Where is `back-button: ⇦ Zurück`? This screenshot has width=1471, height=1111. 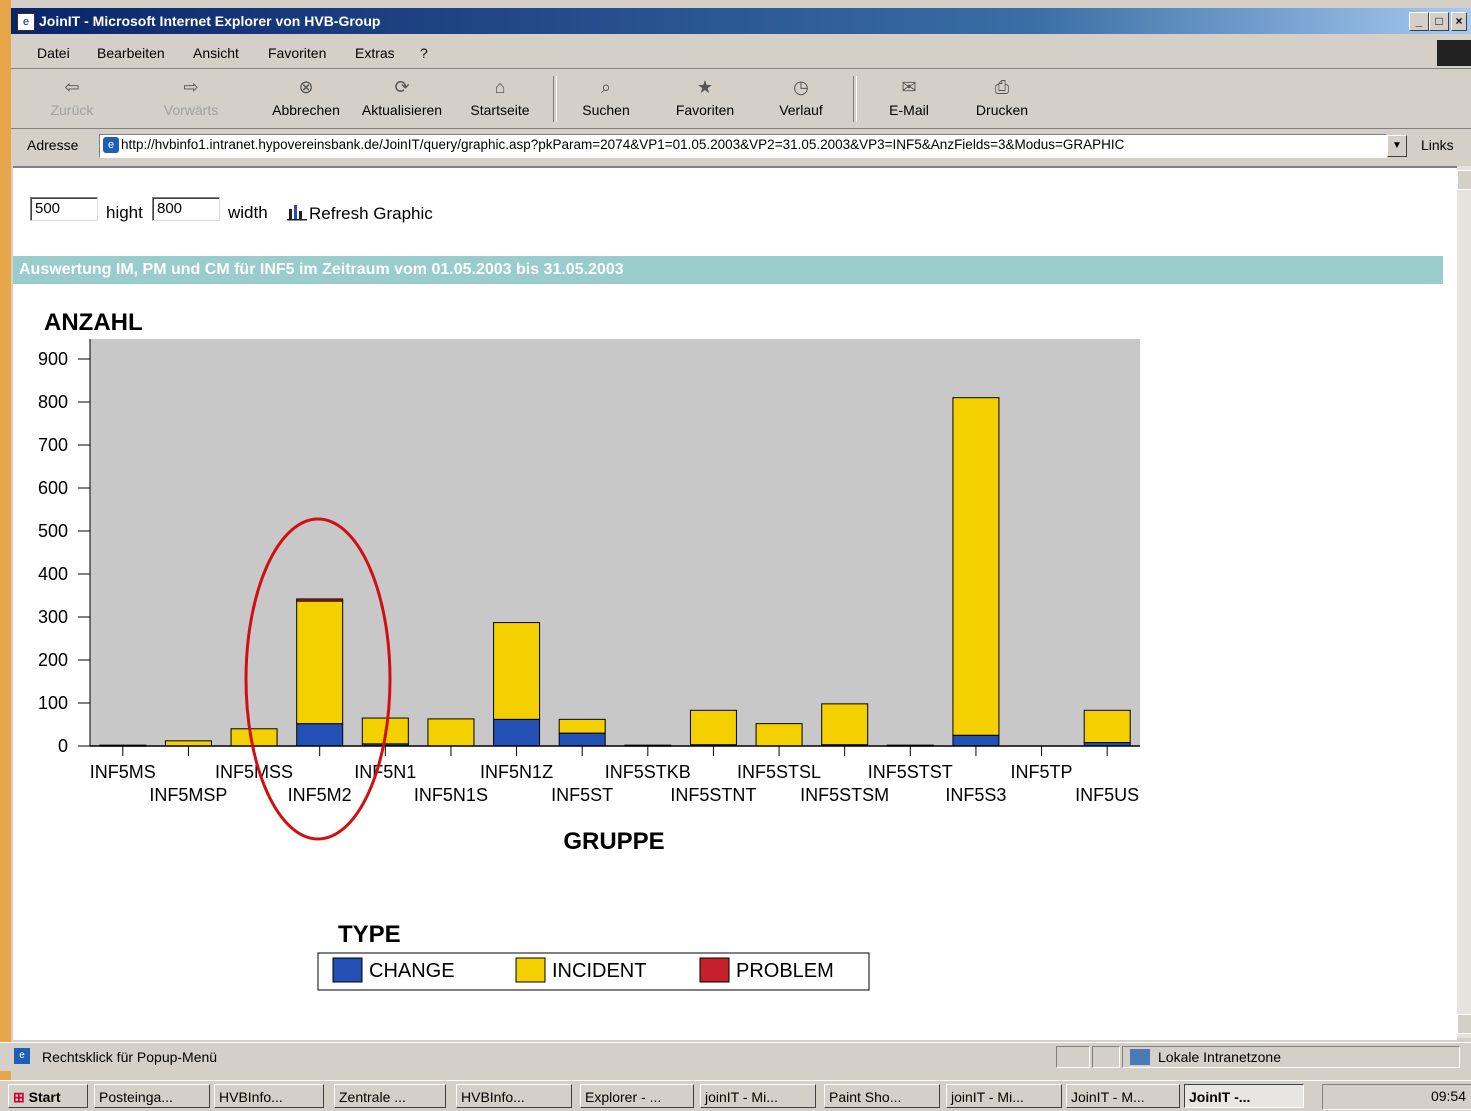
back-button: ⇦ Zurück is located at coordinates (72, 97).